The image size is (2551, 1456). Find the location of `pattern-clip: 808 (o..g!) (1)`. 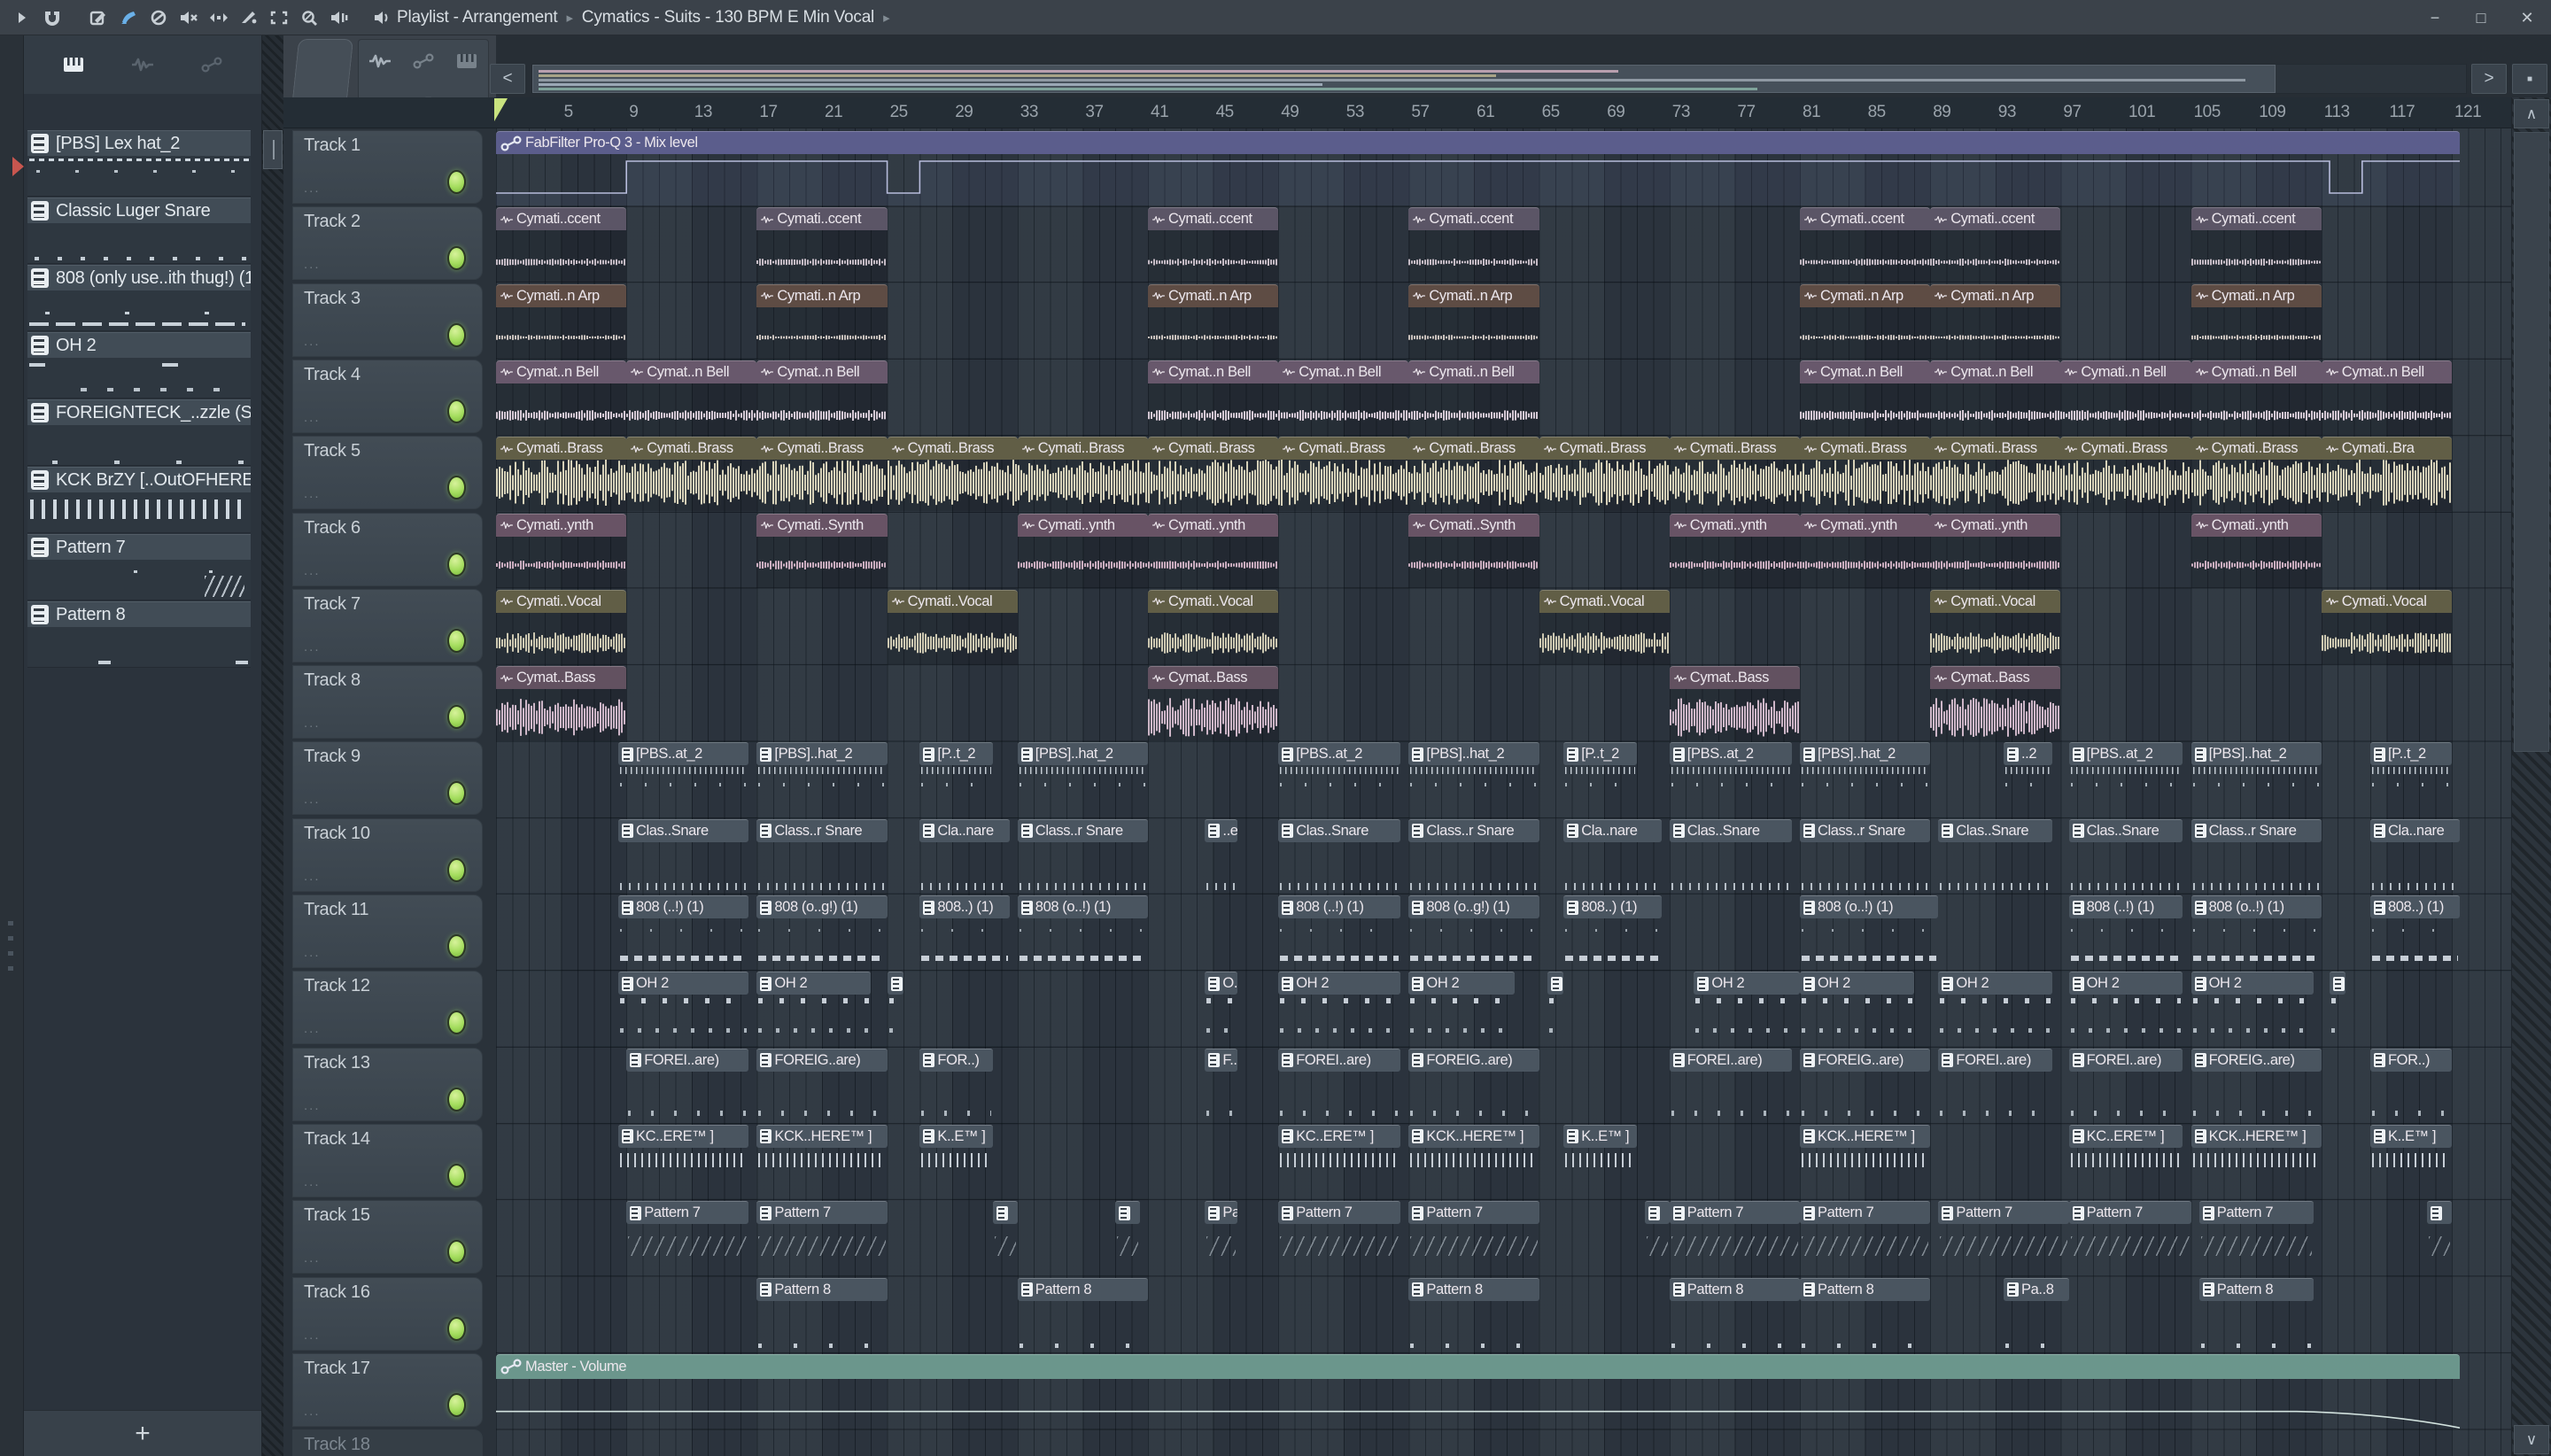

pattern-clip: 808 (o..g!) (1) is located at coordinates (1474, 932).